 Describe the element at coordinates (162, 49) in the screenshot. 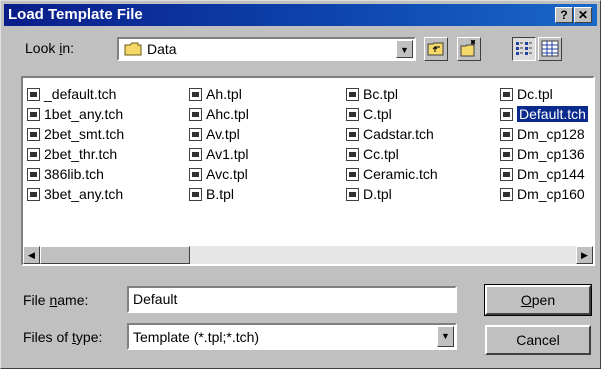

I see `look-in-value: Data` at that location.